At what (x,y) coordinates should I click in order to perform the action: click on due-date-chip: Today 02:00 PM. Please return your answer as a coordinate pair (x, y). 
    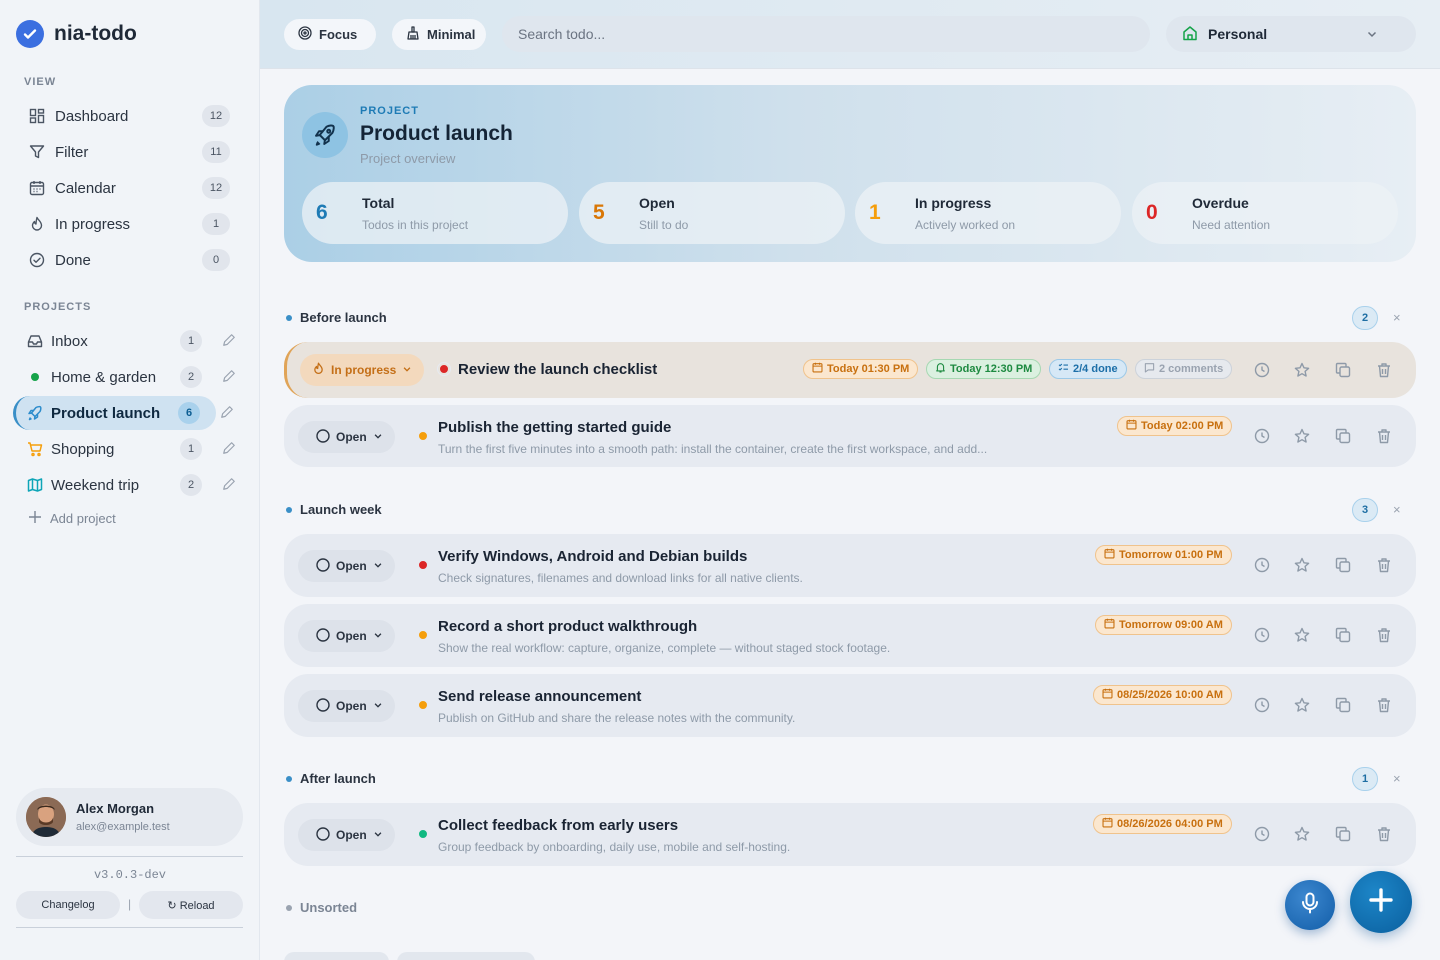
    Looking at the image, I should click on (1175, 426).